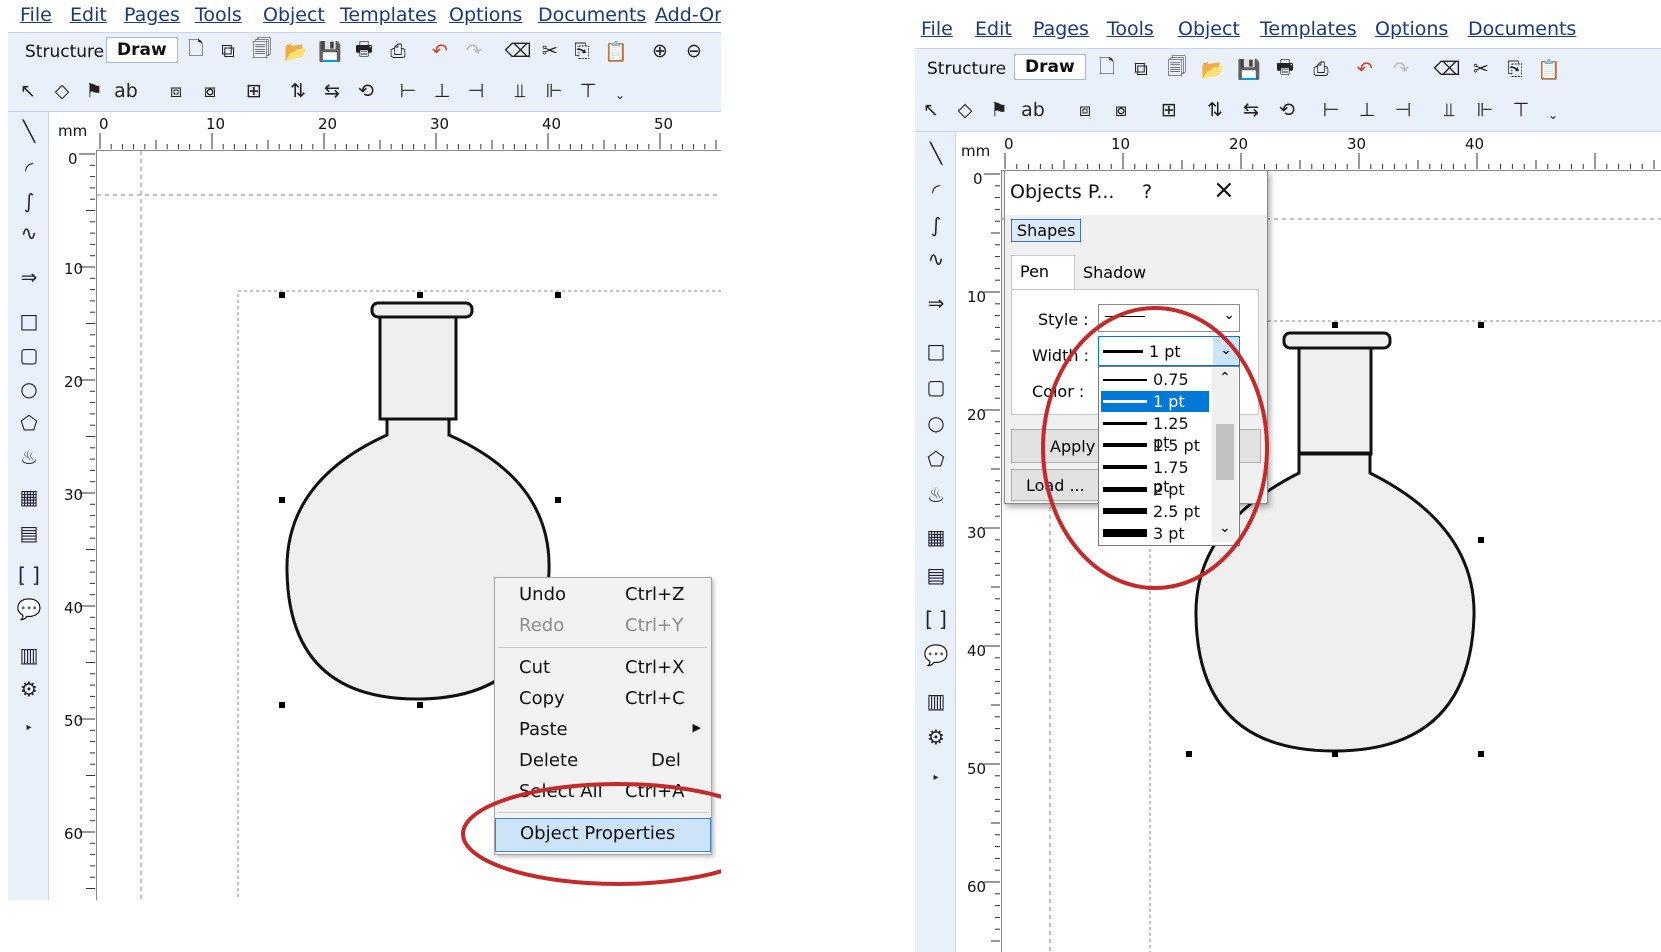  I want to click on menu-paste: Paste ▶, so click(603, 730).